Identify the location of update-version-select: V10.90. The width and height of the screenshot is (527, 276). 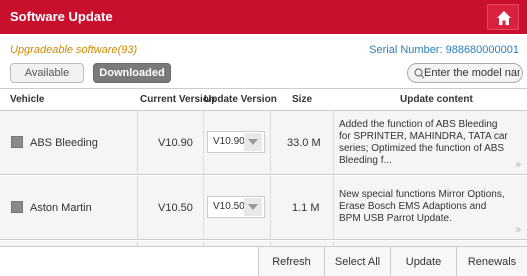
(236, 142).